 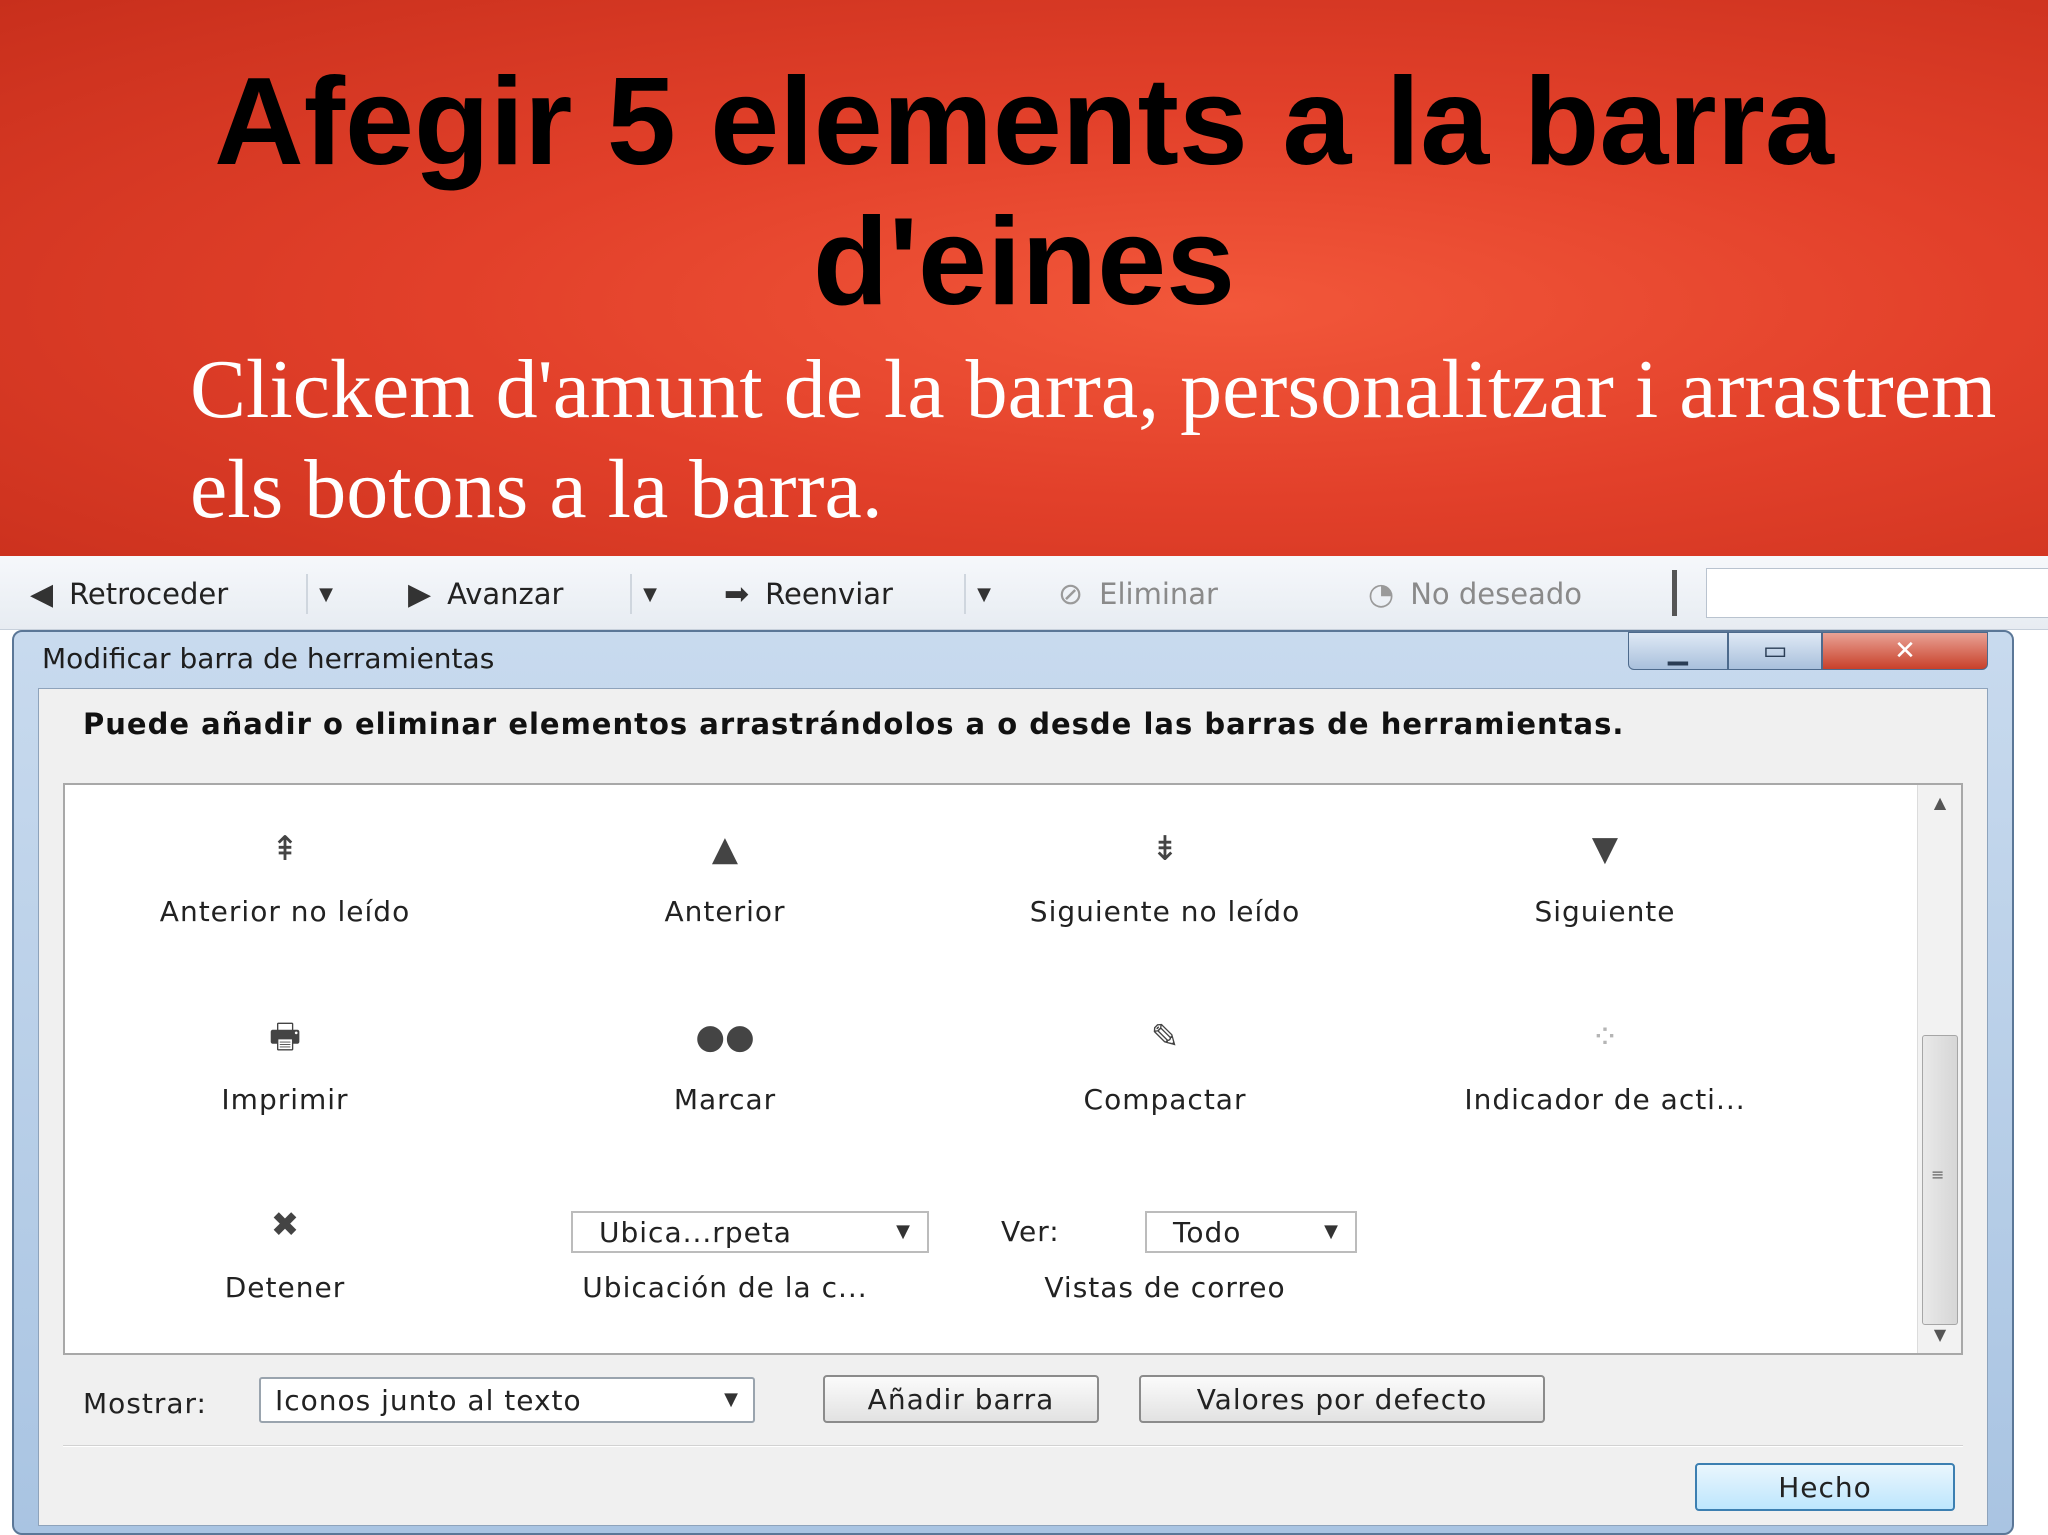 What do you see at coordinates (725, 911) in the screenshot?
I see `palette-item-label: Anterior` at bounding box center [725, 911].